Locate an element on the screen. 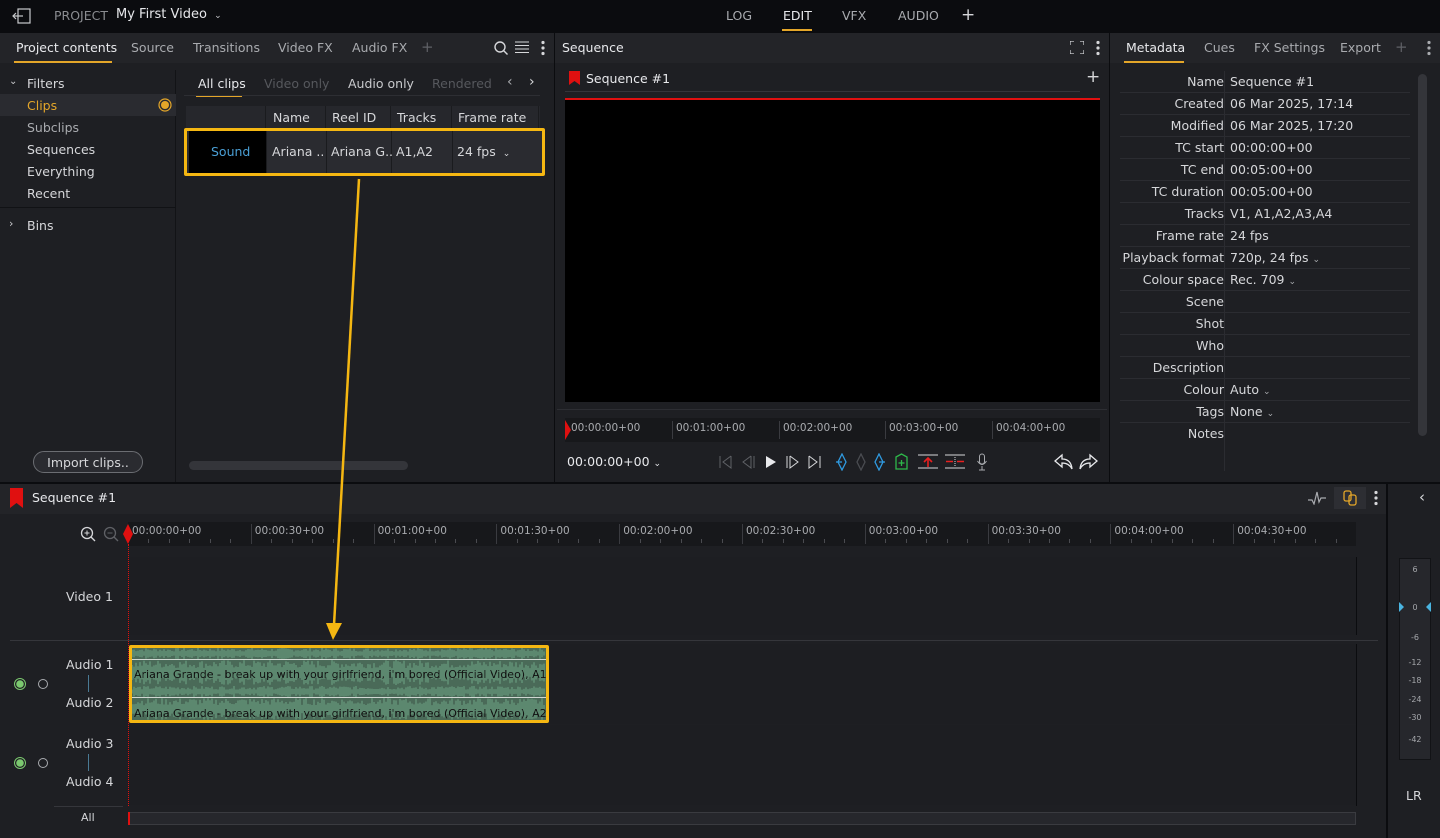  tab-cues: Cues is located at coordinates (1219, 47).